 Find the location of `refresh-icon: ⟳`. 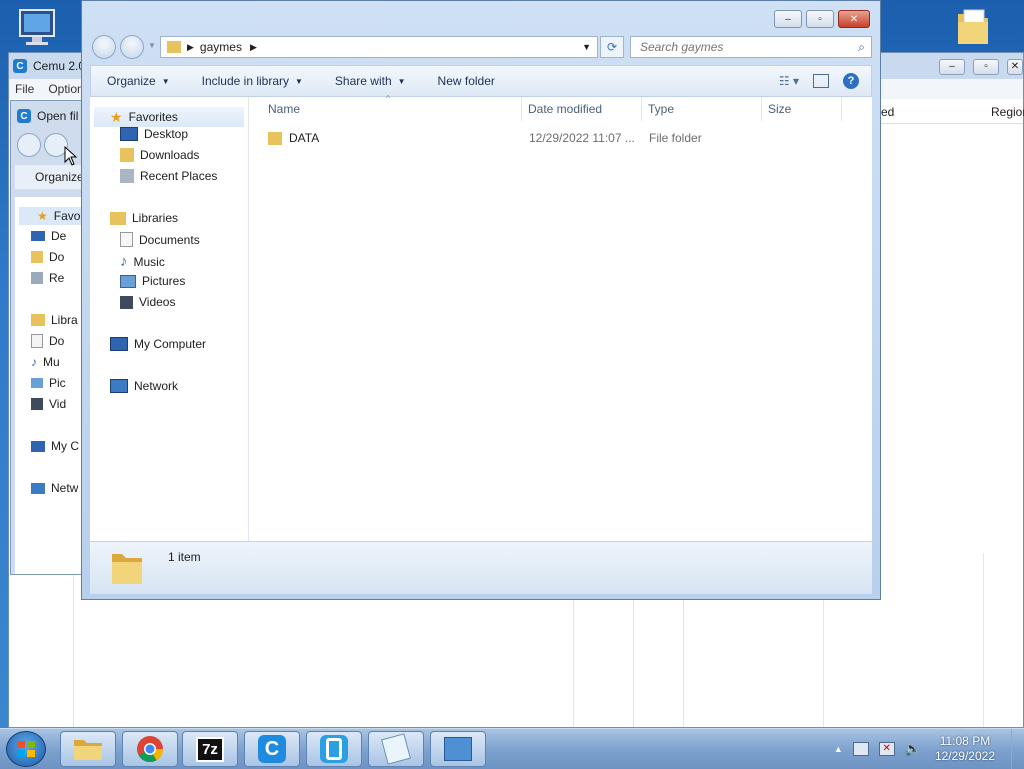

refresh-icon: ⟳ is located at coordinates (612, 47).